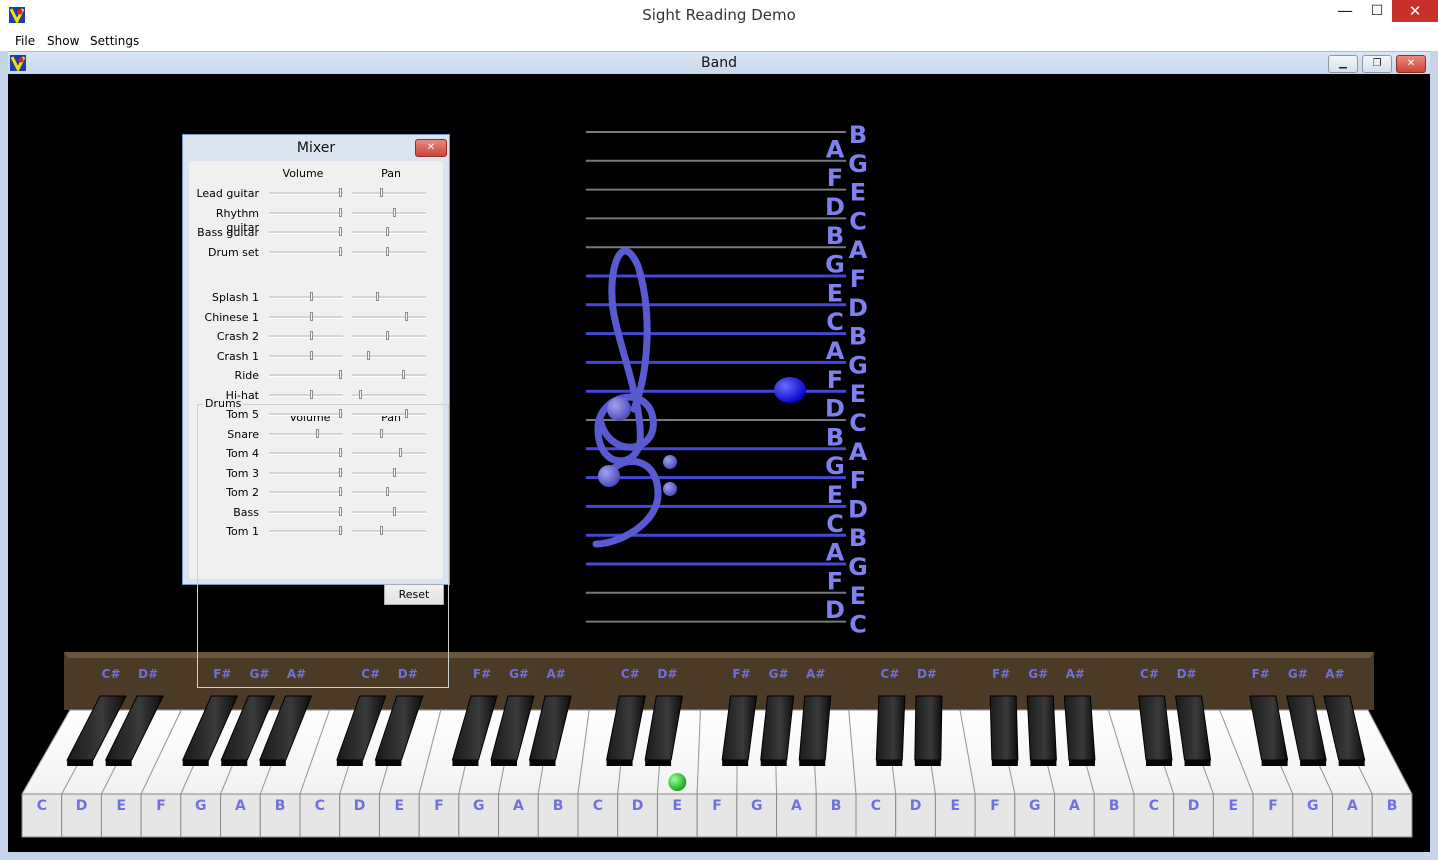 This screenshot has height=860, width=1438. I want to click on menu-show: Show, so click(63, 41).